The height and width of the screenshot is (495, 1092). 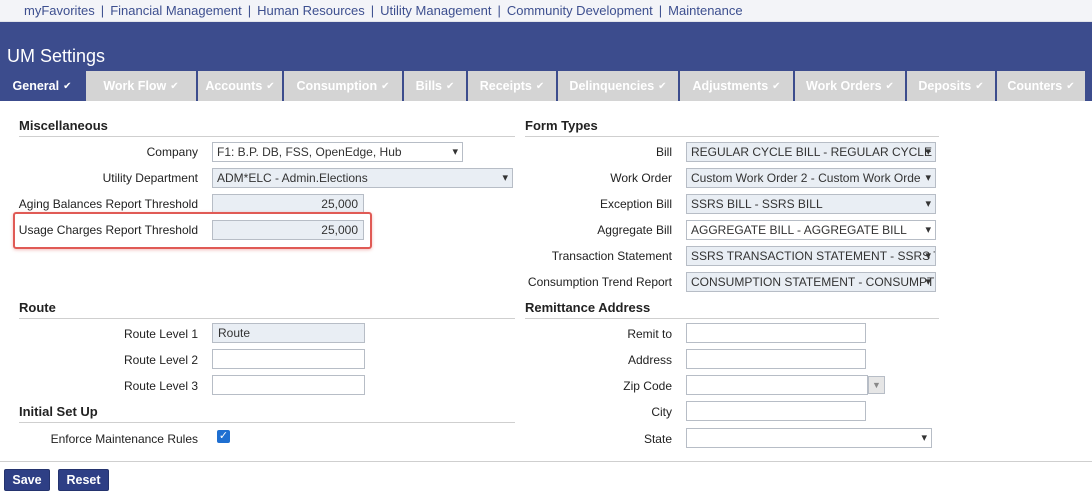 What do you see at coordinates (288, 359) in the screenshot?
I see `route-level-2-input` at bounding box center [288, 359].